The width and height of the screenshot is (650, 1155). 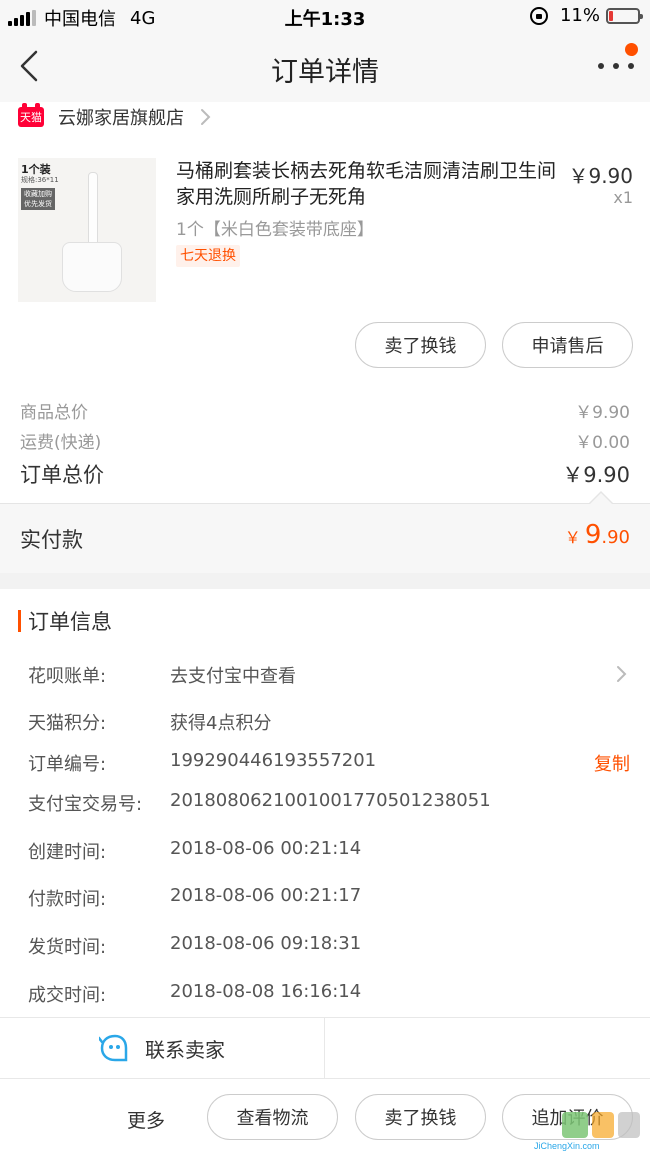 I want to click on product-image-promo: 收藏加购 优先发货, so click(x=38, y=199).